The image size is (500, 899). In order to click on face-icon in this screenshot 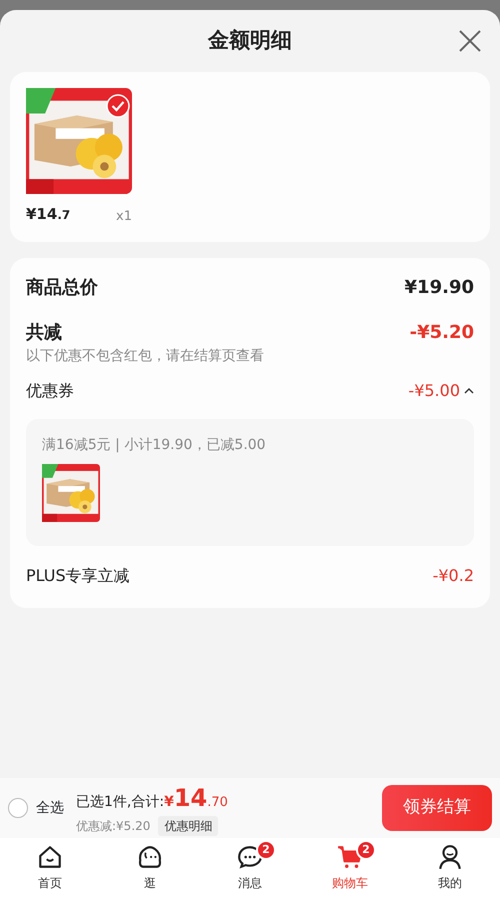, I will do `click(150, 857)`.